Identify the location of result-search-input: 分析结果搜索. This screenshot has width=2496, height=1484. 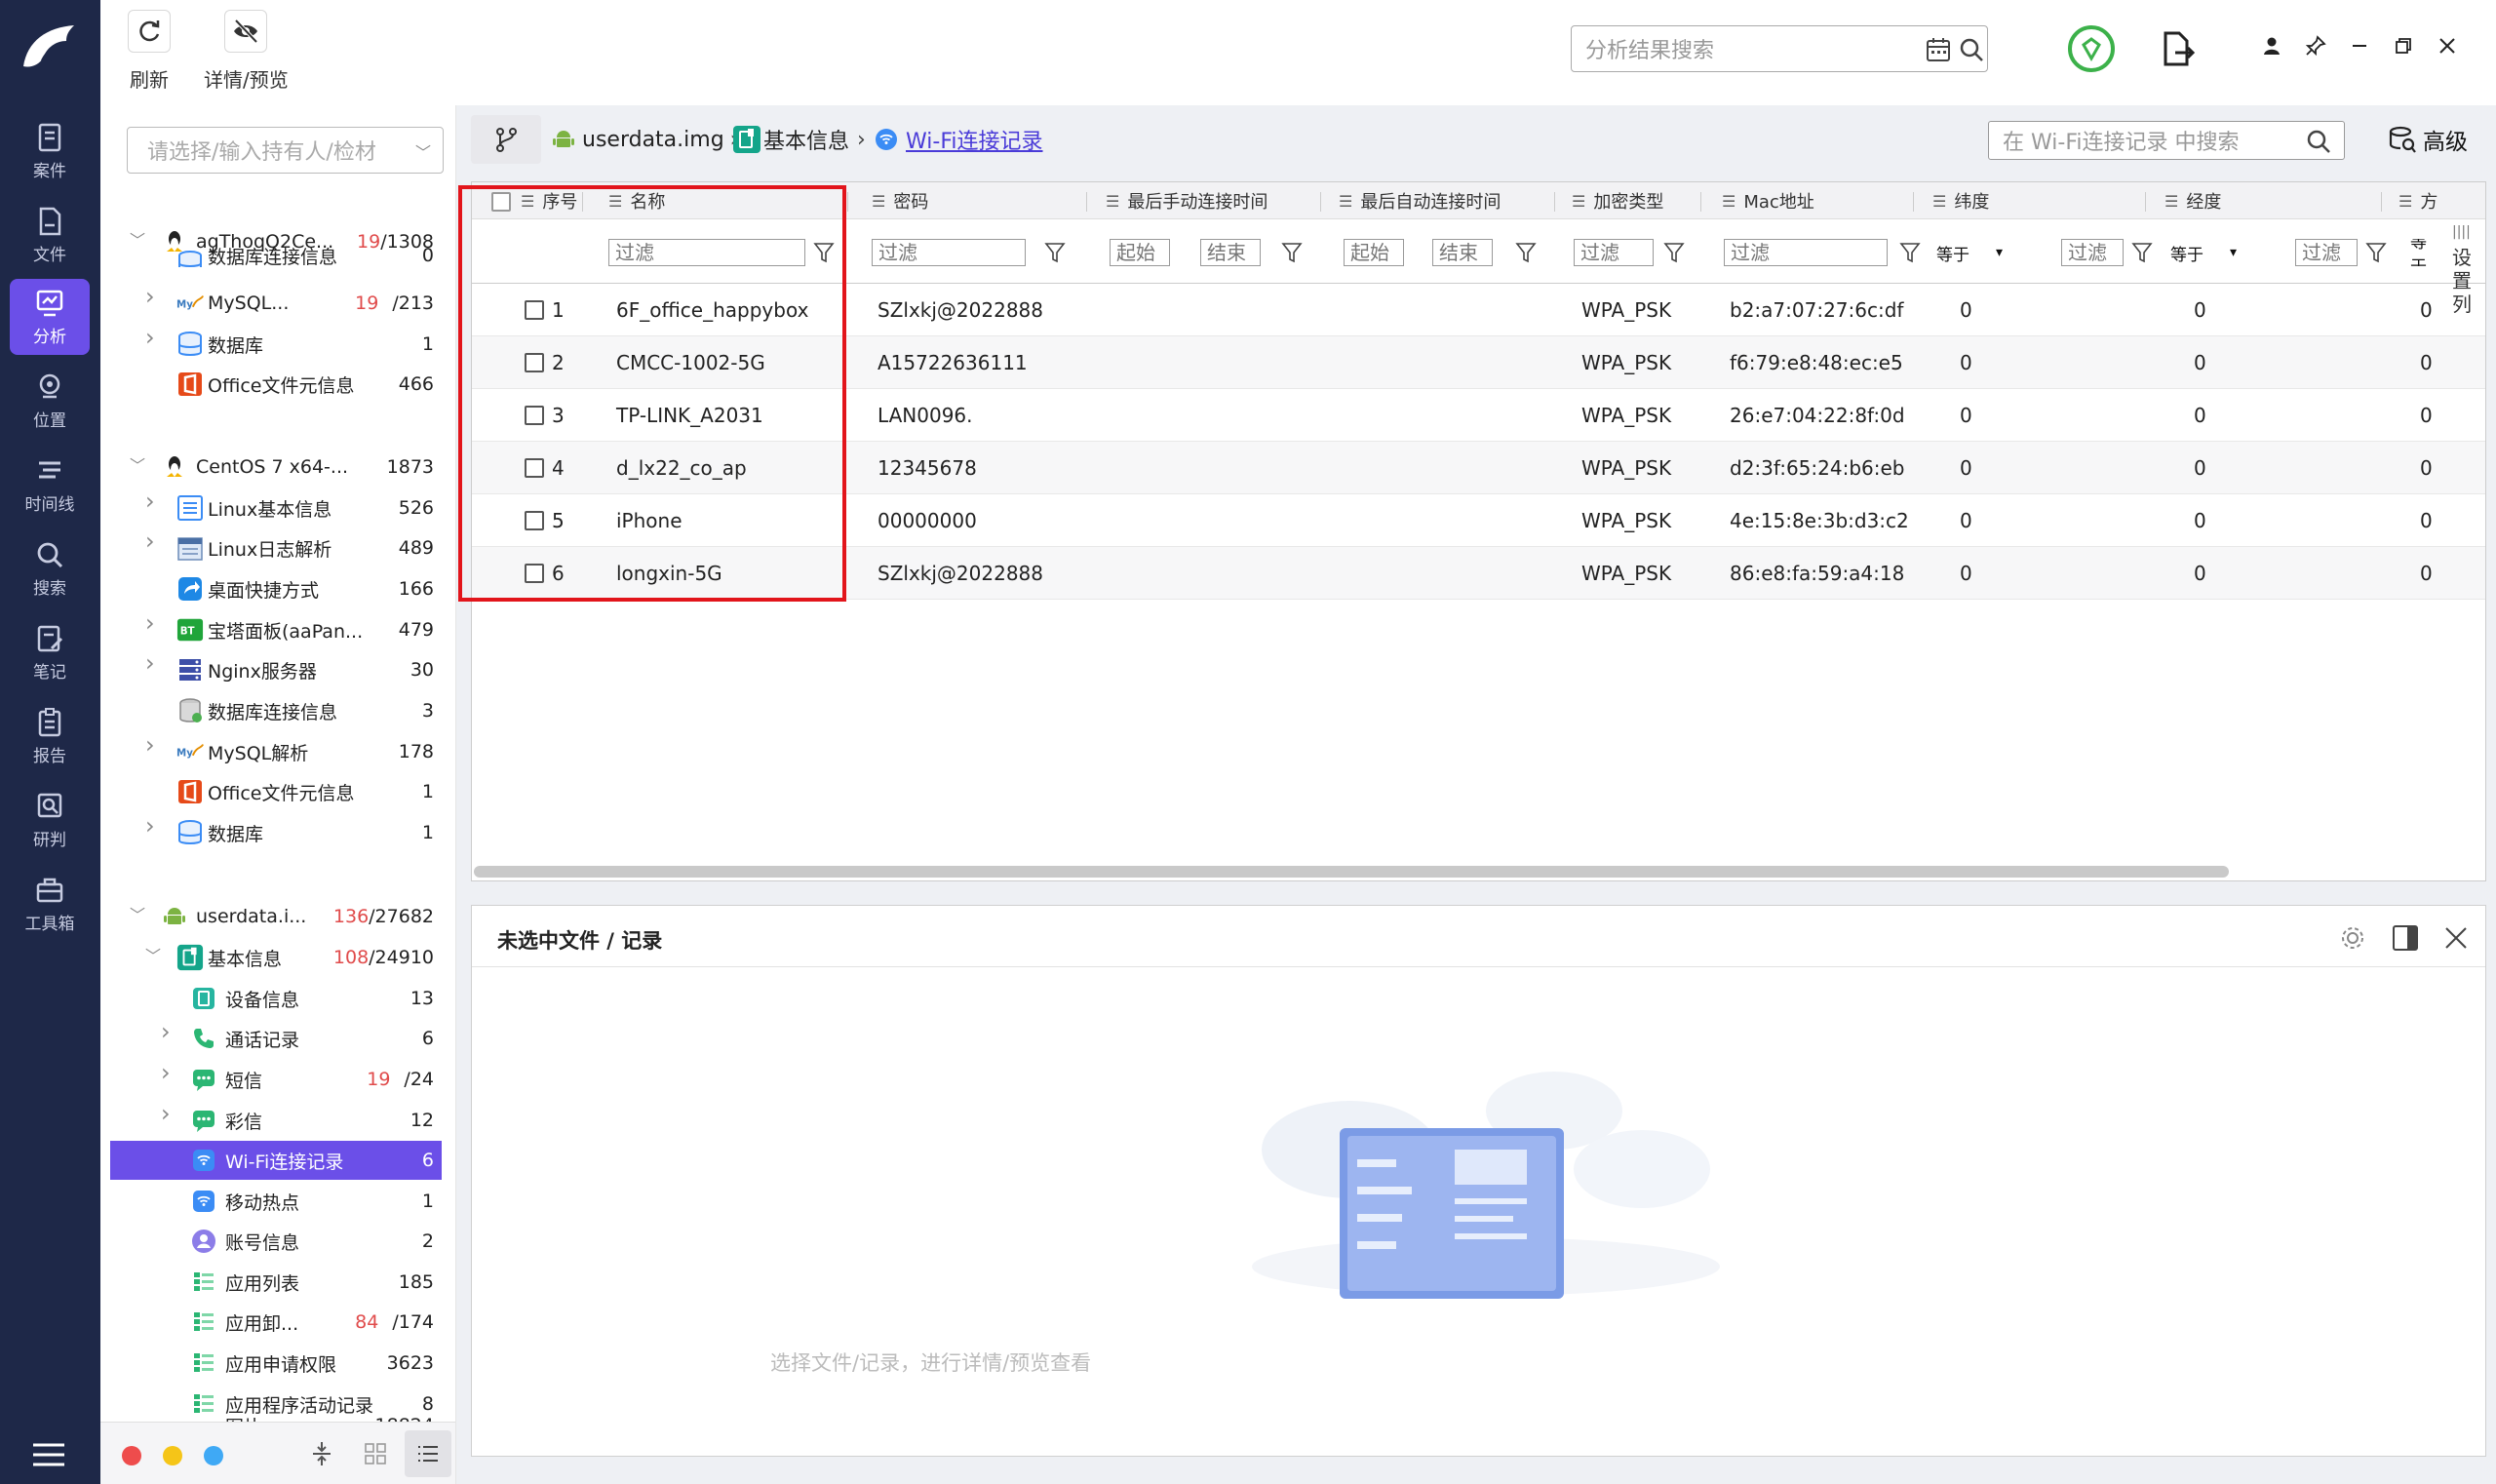
(1779, 48).